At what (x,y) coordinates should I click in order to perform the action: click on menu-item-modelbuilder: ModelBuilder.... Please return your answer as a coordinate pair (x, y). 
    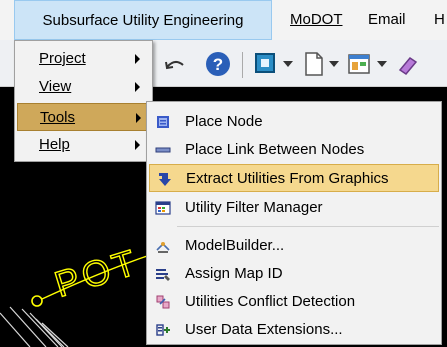
    Looking at the image, I should click on (294, 246).